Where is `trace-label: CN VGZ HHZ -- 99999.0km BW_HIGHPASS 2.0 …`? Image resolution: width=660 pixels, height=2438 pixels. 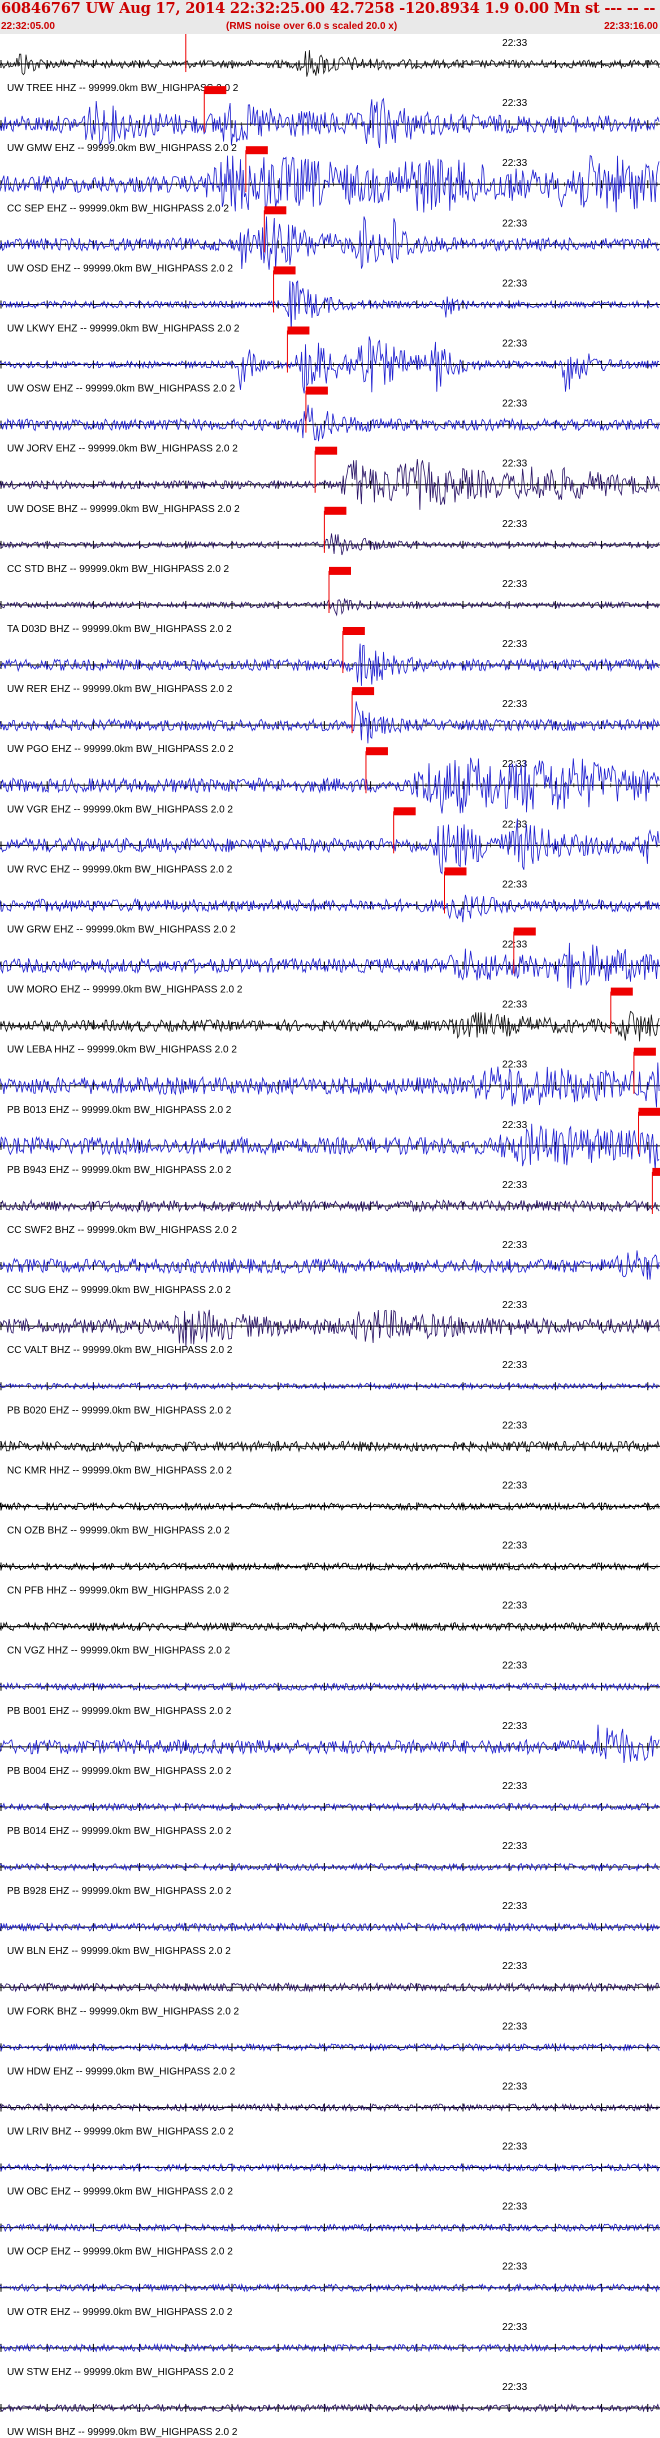
trace-label: CN VGZ HHZ -- 99999.0km BW_HIGHPASS 2.0 … is located at coordinates (119, 1651).